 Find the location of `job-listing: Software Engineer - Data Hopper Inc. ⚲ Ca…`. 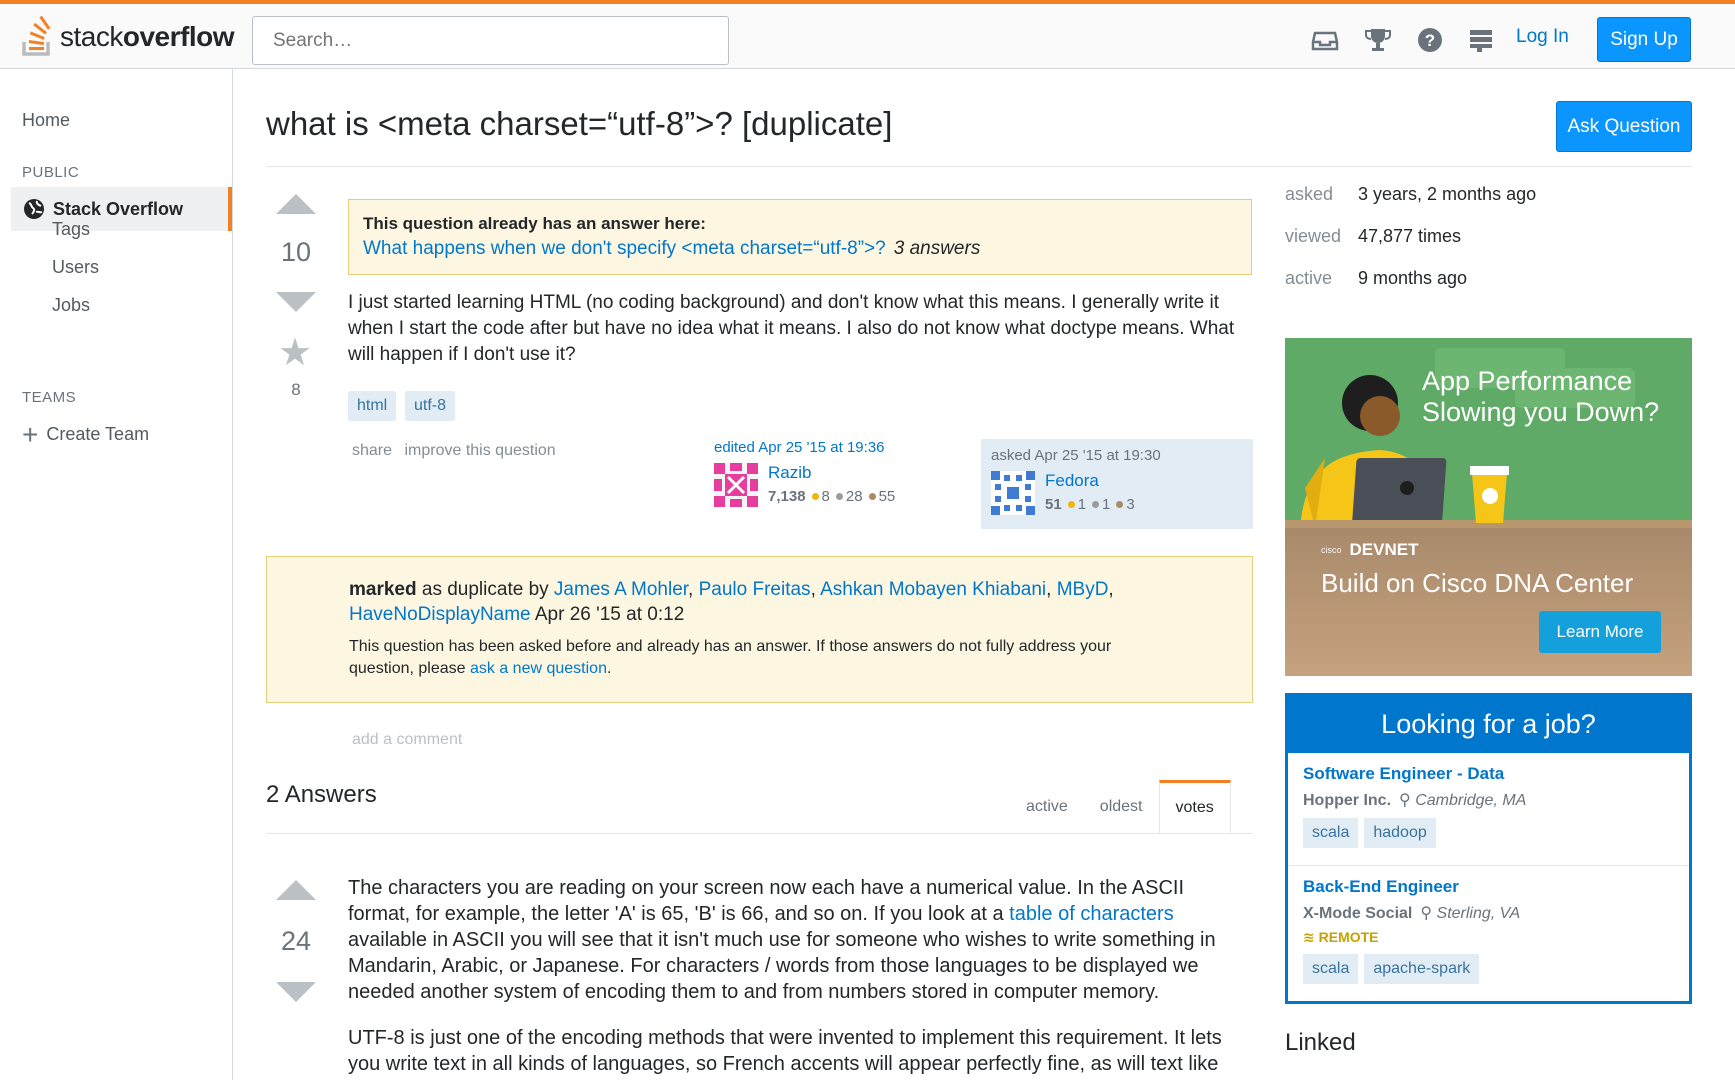

job-listing: Software Engineer - Data Hopper Inc. ⚲ Ca… is located at coordinates (1488, 809).